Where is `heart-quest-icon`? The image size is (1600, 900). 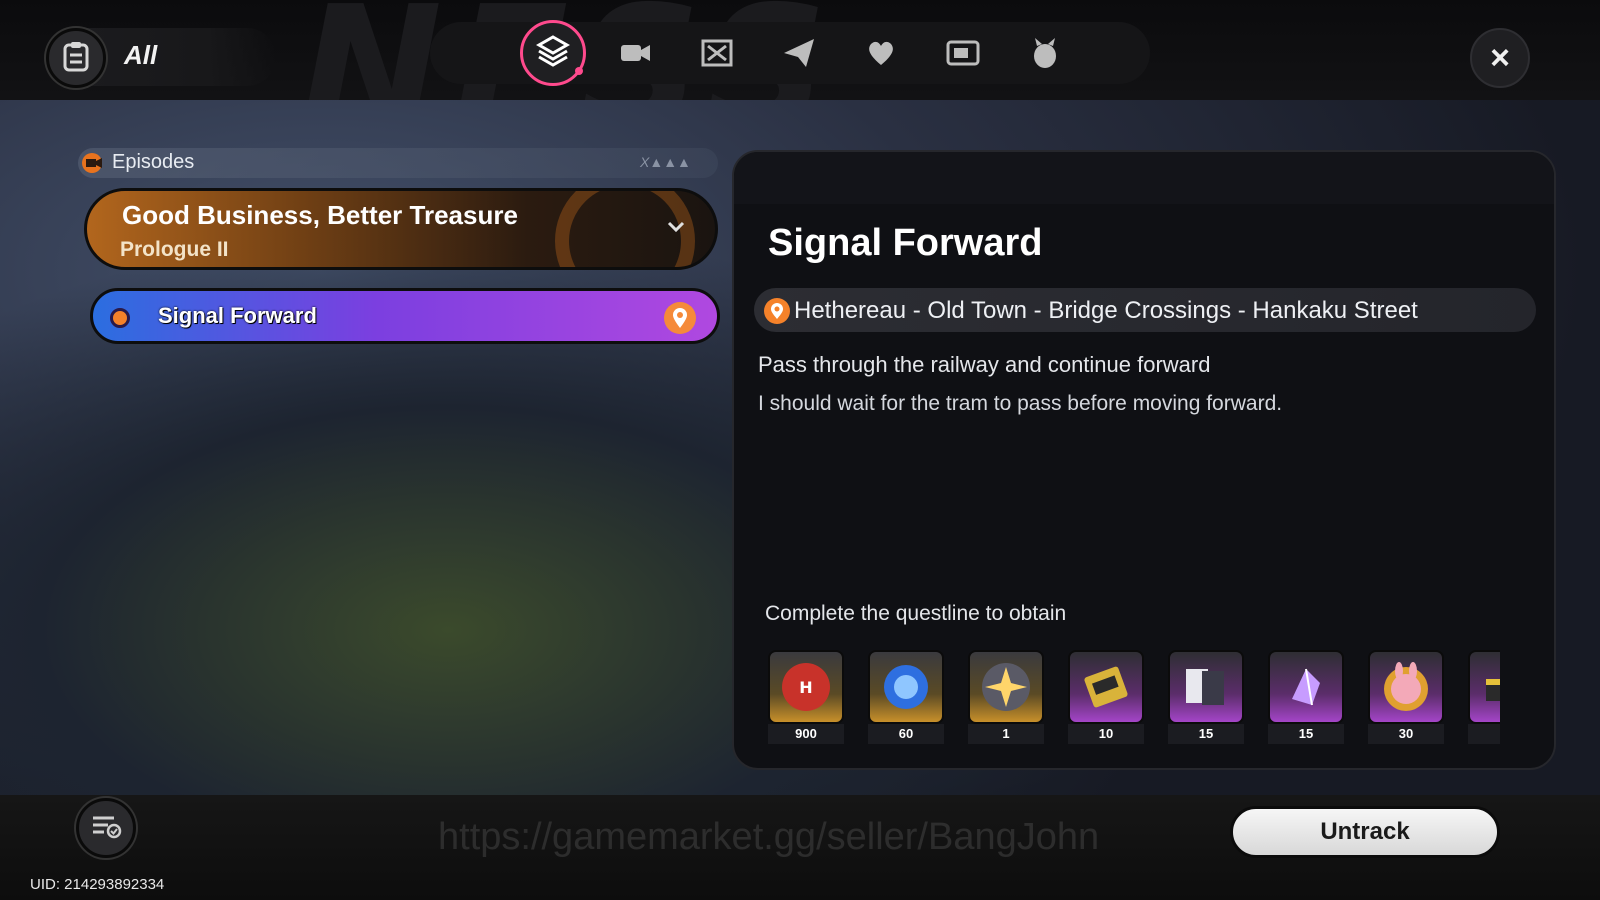 heart-quest-icon is located at coordinates (881, 55).